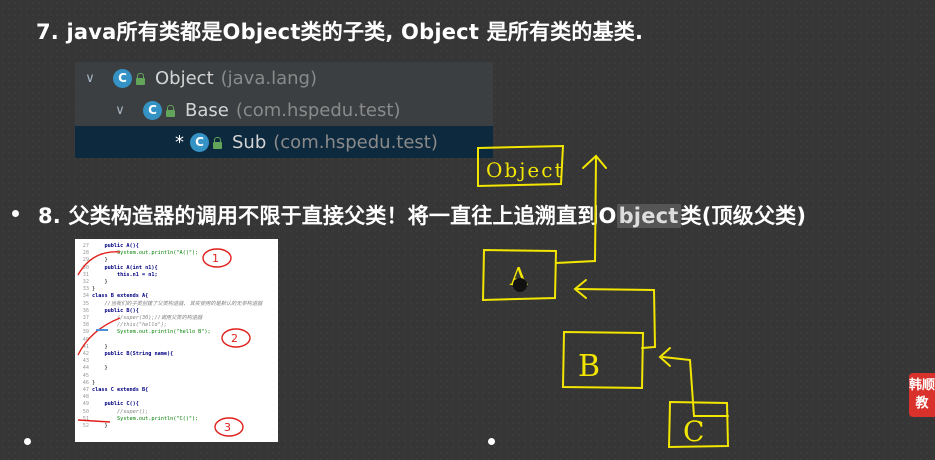 The width and height of the screenshot is (935, 460). Describe the element at coordinates (234, 338) in the screenshot. I see `annotation-label: 2` at that location.